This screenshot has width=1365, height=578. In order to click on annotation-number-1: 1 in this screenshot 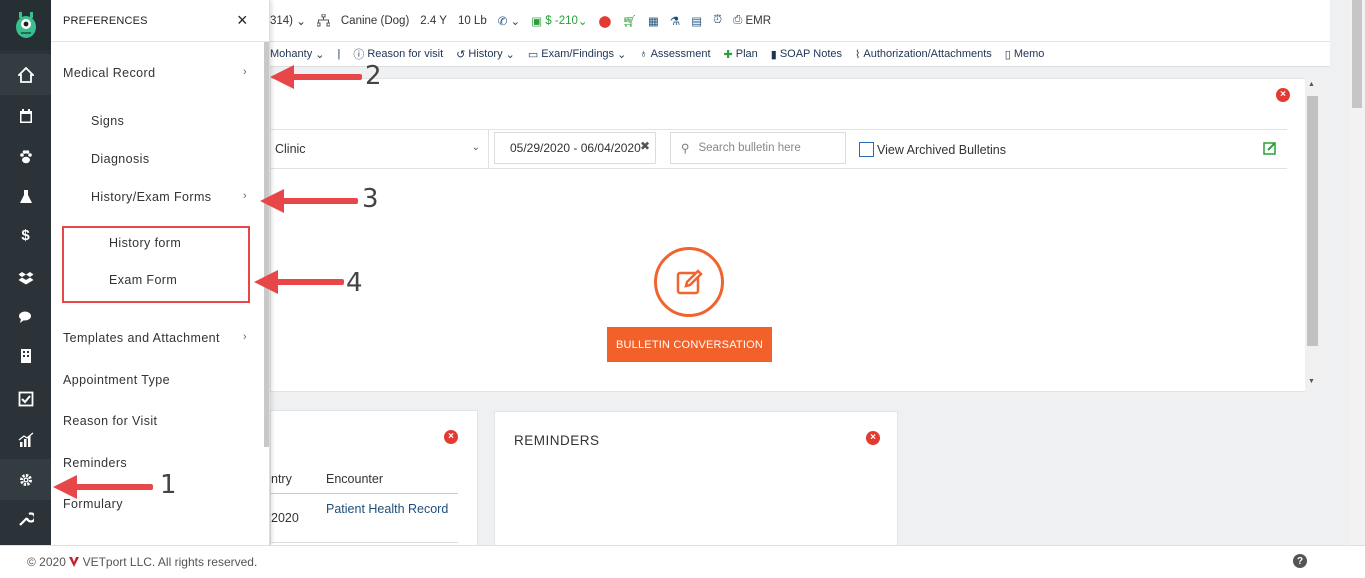, I will do `click(168, 485)`.